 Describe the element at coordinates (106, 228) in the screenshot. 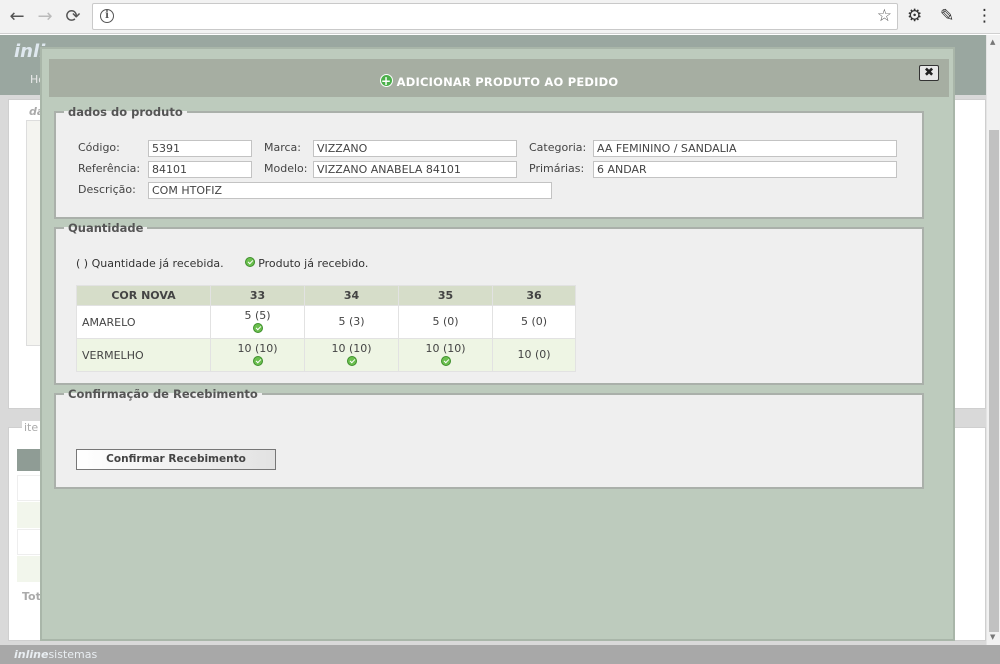

I see `quantity-legend: Quantidade` at that location.